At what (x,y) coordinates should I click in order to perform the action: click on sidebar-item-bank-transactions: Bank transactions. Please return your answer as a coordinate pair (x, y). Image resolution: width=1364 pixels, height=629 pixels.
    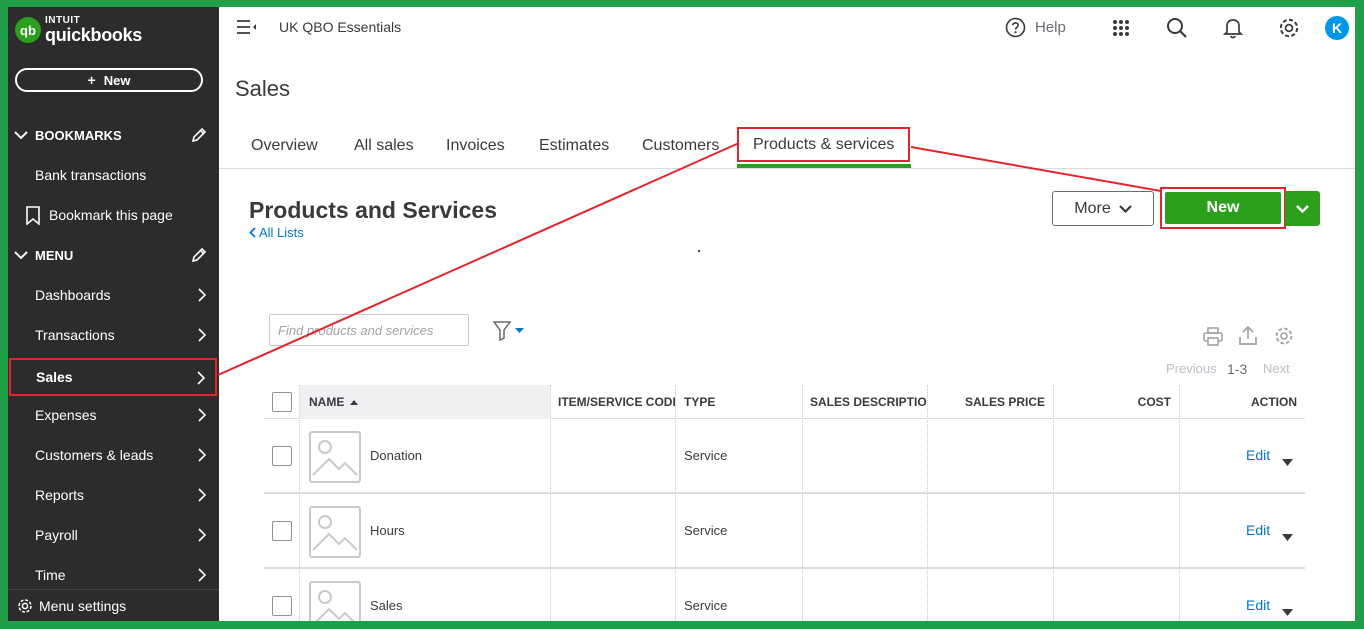
    Looking at the image, I should click on (113, 175).